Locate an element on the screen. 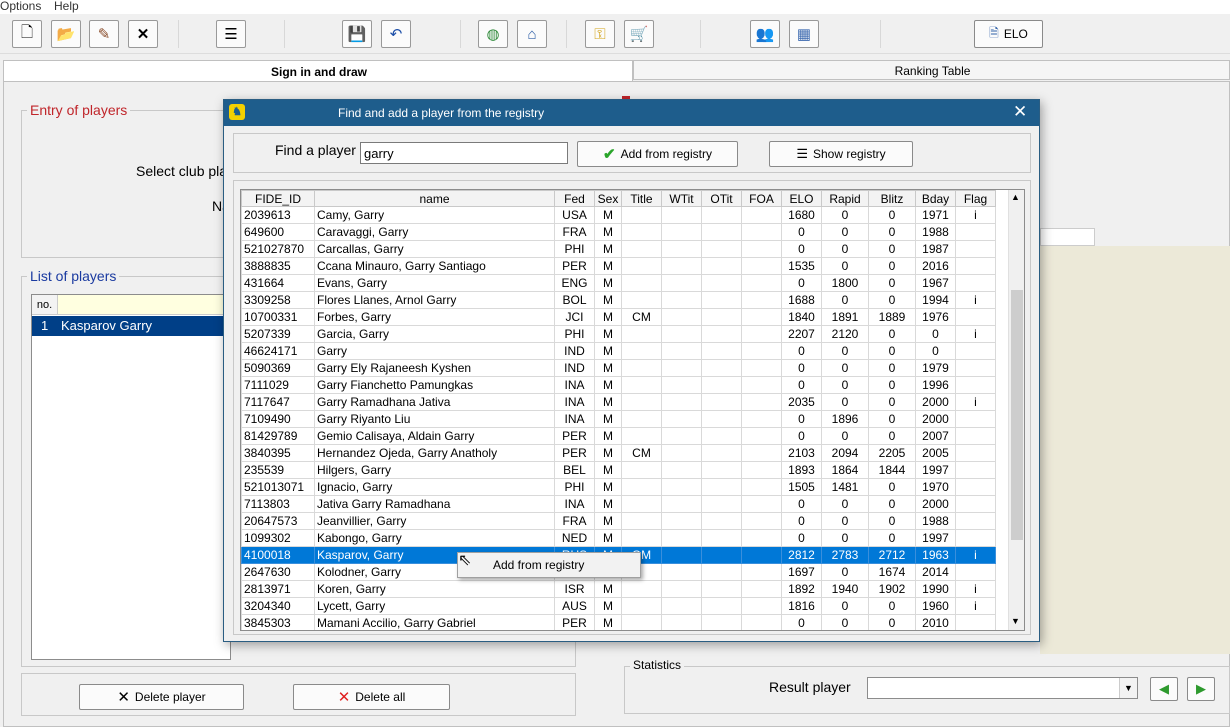  cart-button: 🛒 is located at coordinates (639, 34).